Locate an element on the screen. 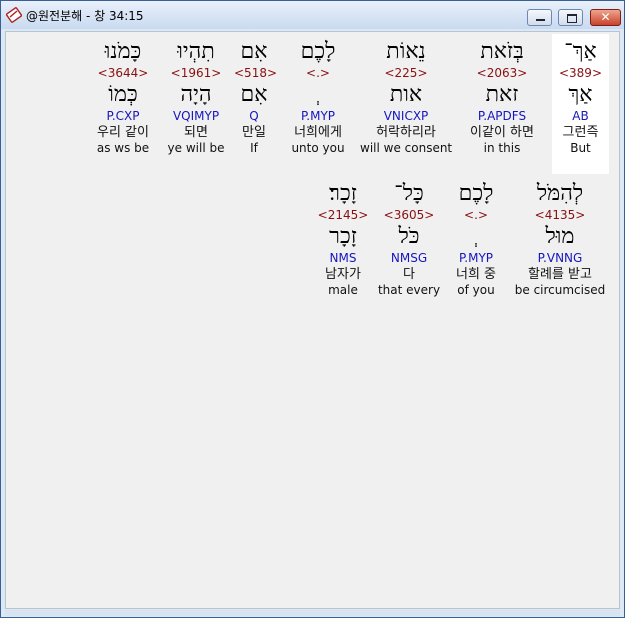 The width and height of the screenshot is (625, 618). hebrew-word: בְּזֹאת is located at coordinates (502, 51).